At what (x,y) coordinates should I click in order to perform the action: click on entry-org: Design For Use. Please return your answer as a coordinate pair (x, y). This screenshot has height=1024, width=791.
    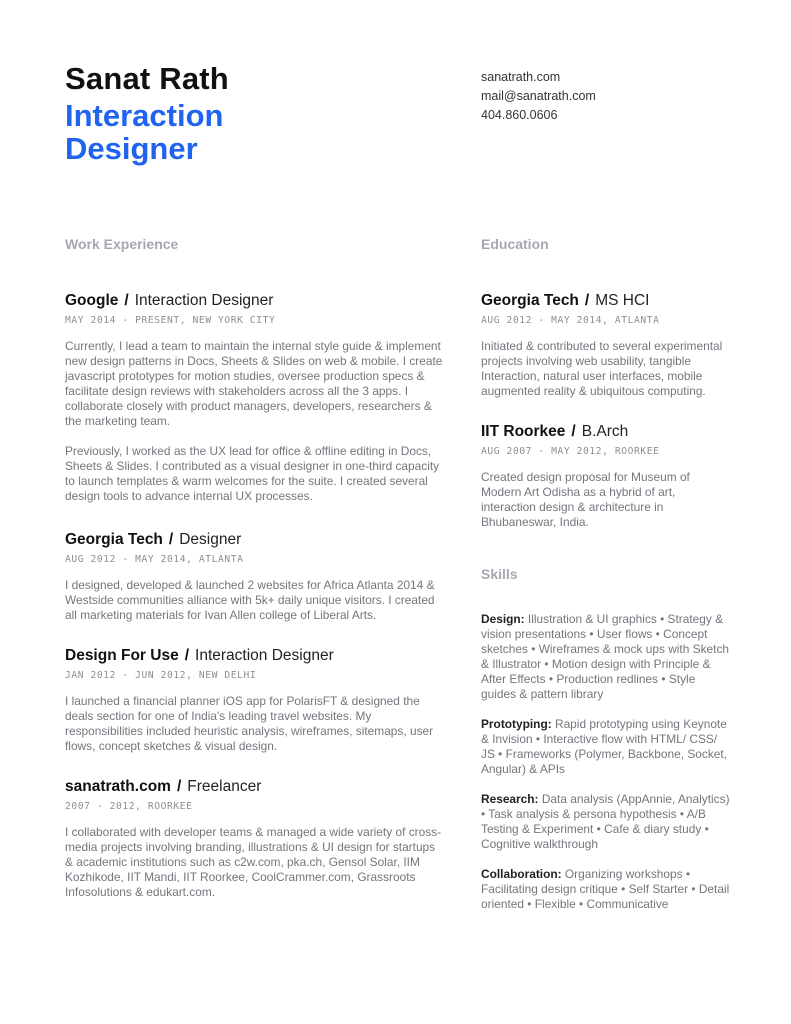
    Looking at the image, I should click on (122, 655).